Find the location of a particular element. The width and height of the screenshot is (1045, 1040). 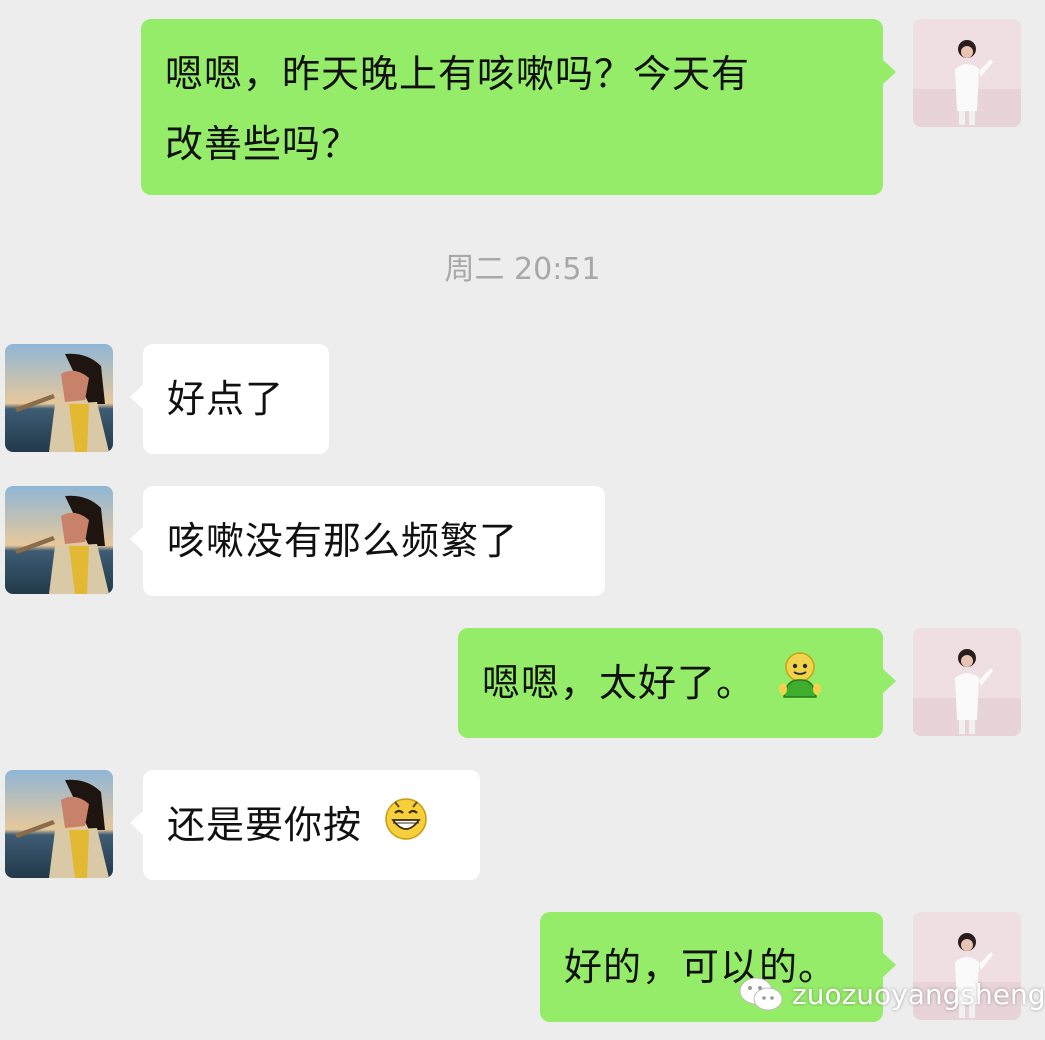

message-text: 嗯嗯，太好了。 is located at coordinates (619, 683).